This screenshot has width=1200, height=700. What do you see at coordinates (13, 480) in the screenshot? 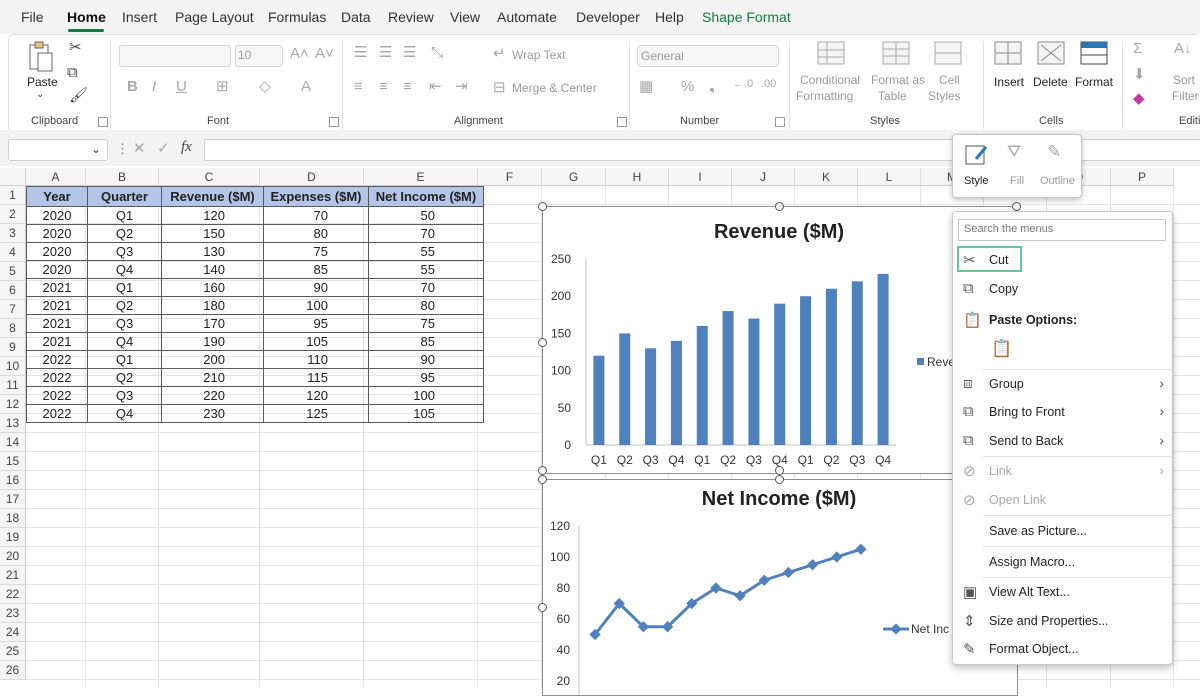
I see `row-header-16: 16` at bounding box center [13, 480].